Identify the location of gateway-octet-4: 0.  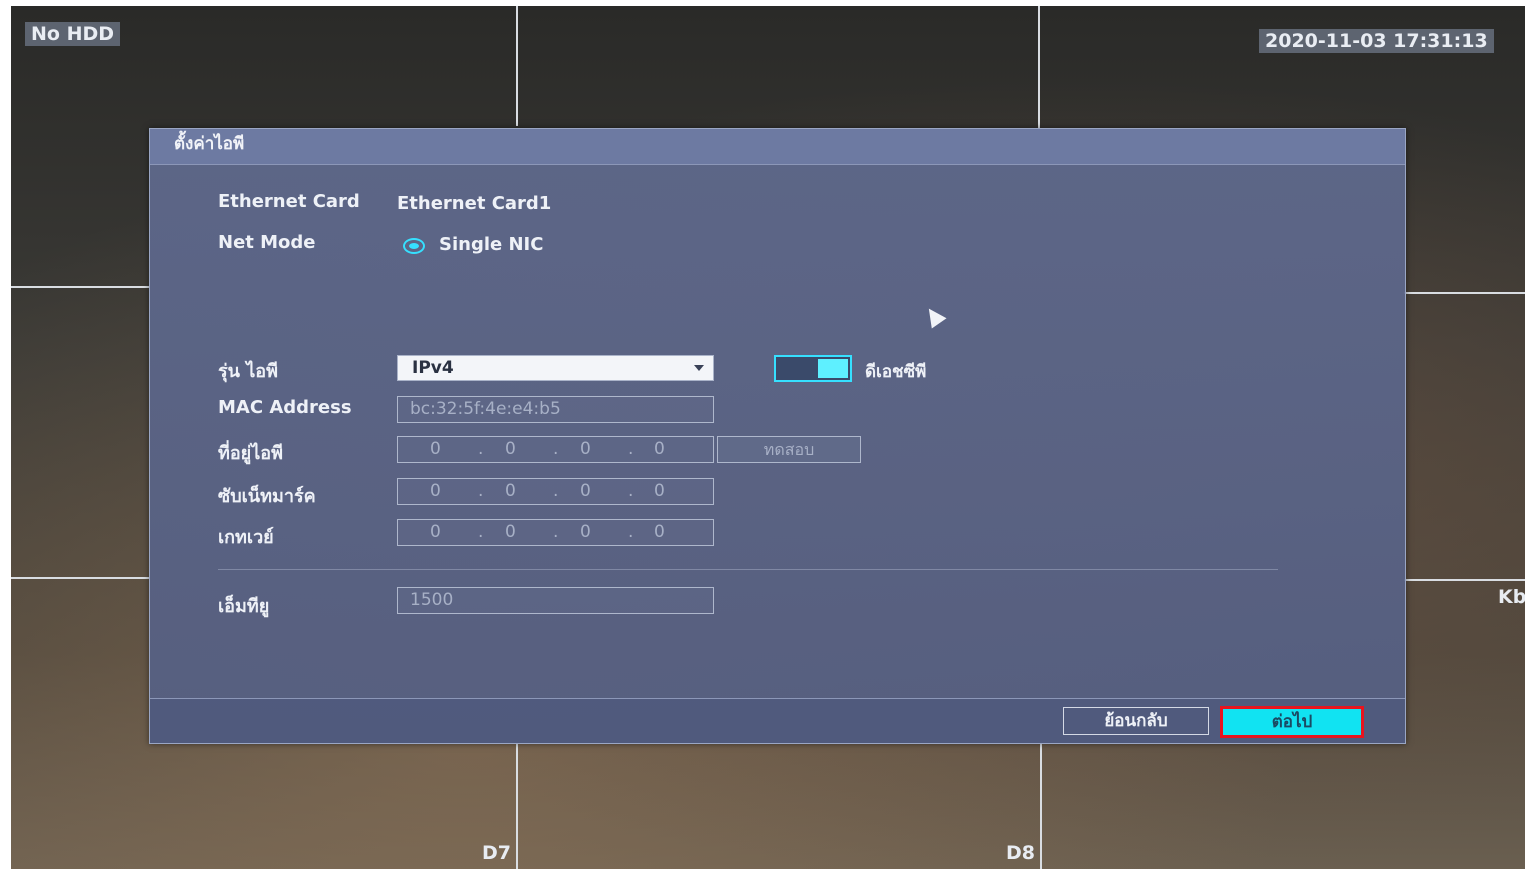
(659, 532).